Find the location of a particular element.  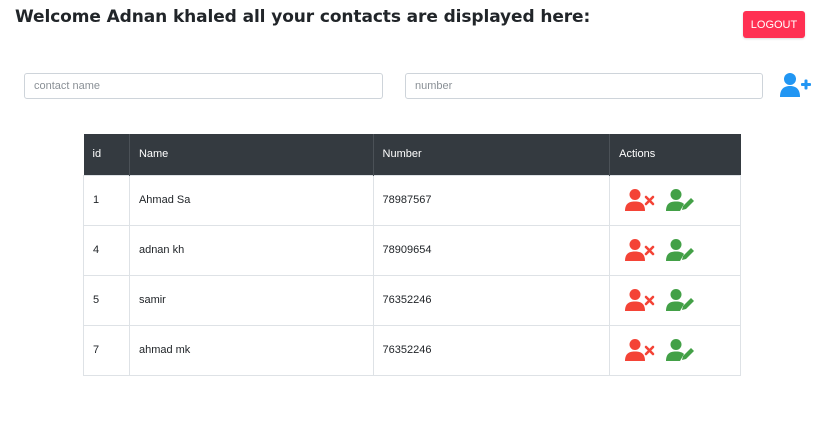

cell-number: 78909654 is located at coordinates (491, 250).